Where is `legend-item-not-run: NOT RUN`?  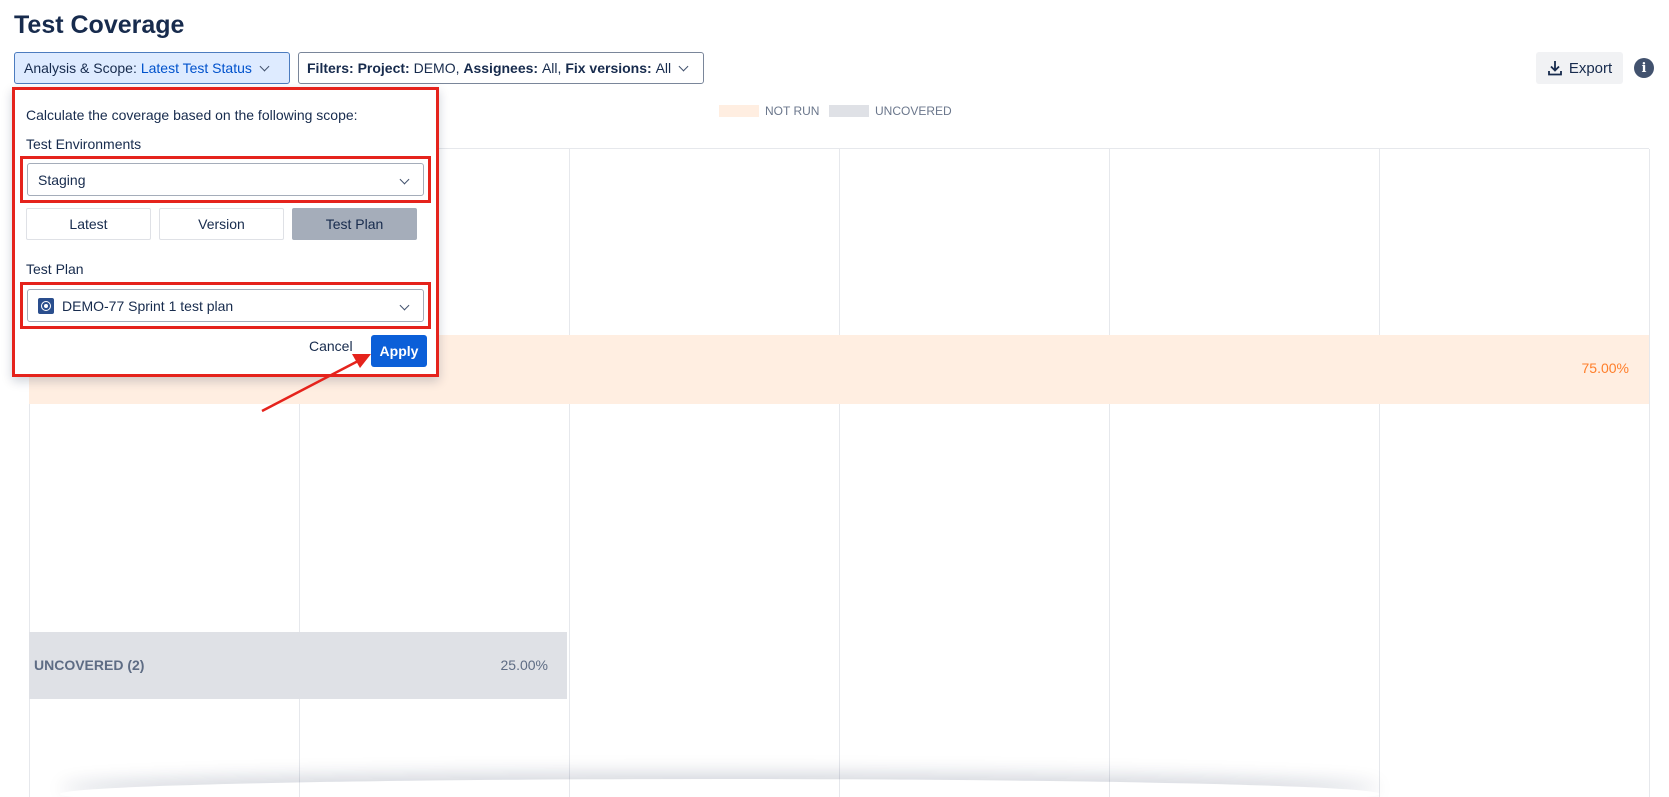
legend-item-not-run: NOT RUN is located at coordinates (769, 111).